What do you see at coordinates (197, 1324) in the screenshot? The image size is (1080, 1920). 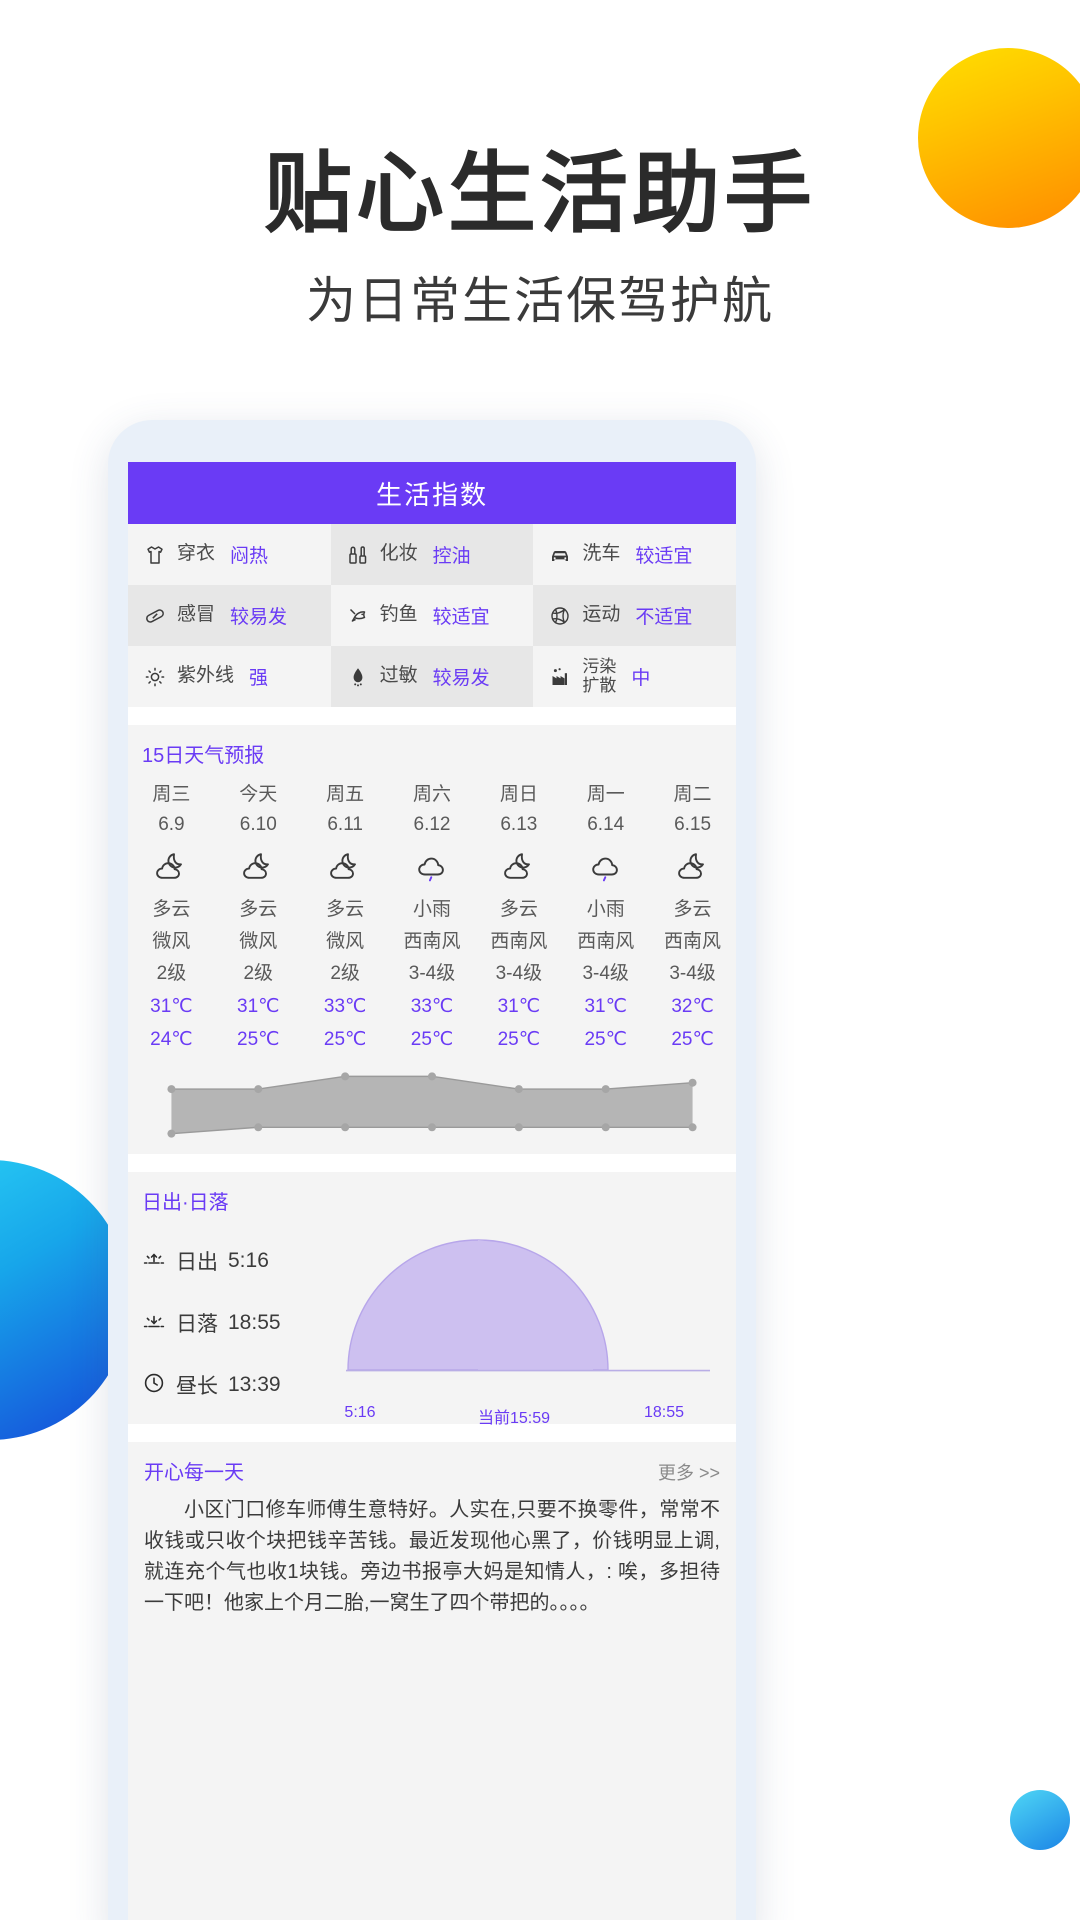 I see `sunset-label: 日落` at bounding box center [197, 1324].